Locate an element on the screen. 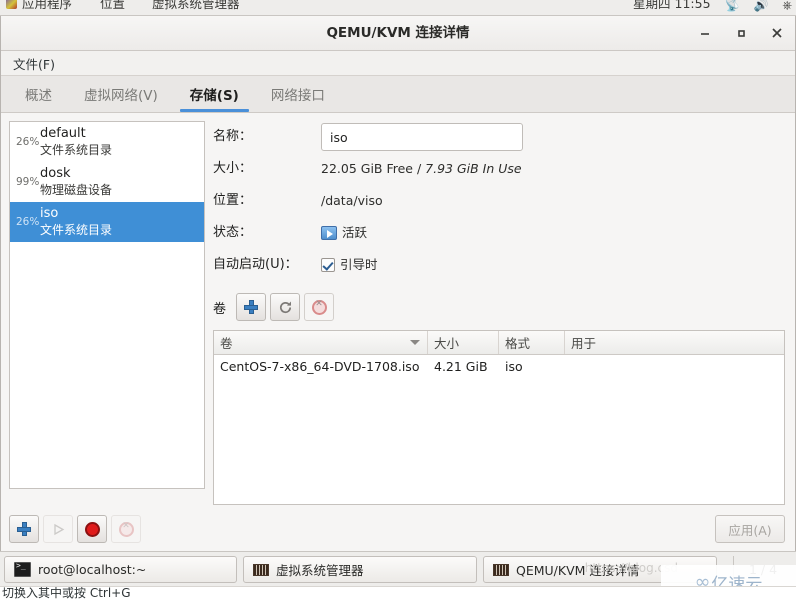 The width and height of the screenshot is (796, 599). panel-status-area: 星期四 11:55 📡 🔊 ⎈ is located at coordinates (712, 7).